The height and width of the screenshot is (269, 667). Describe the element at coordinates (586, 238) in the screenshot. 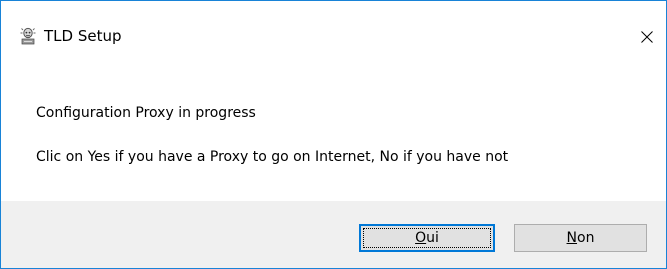

I see `no-label-rest: on` at that location.